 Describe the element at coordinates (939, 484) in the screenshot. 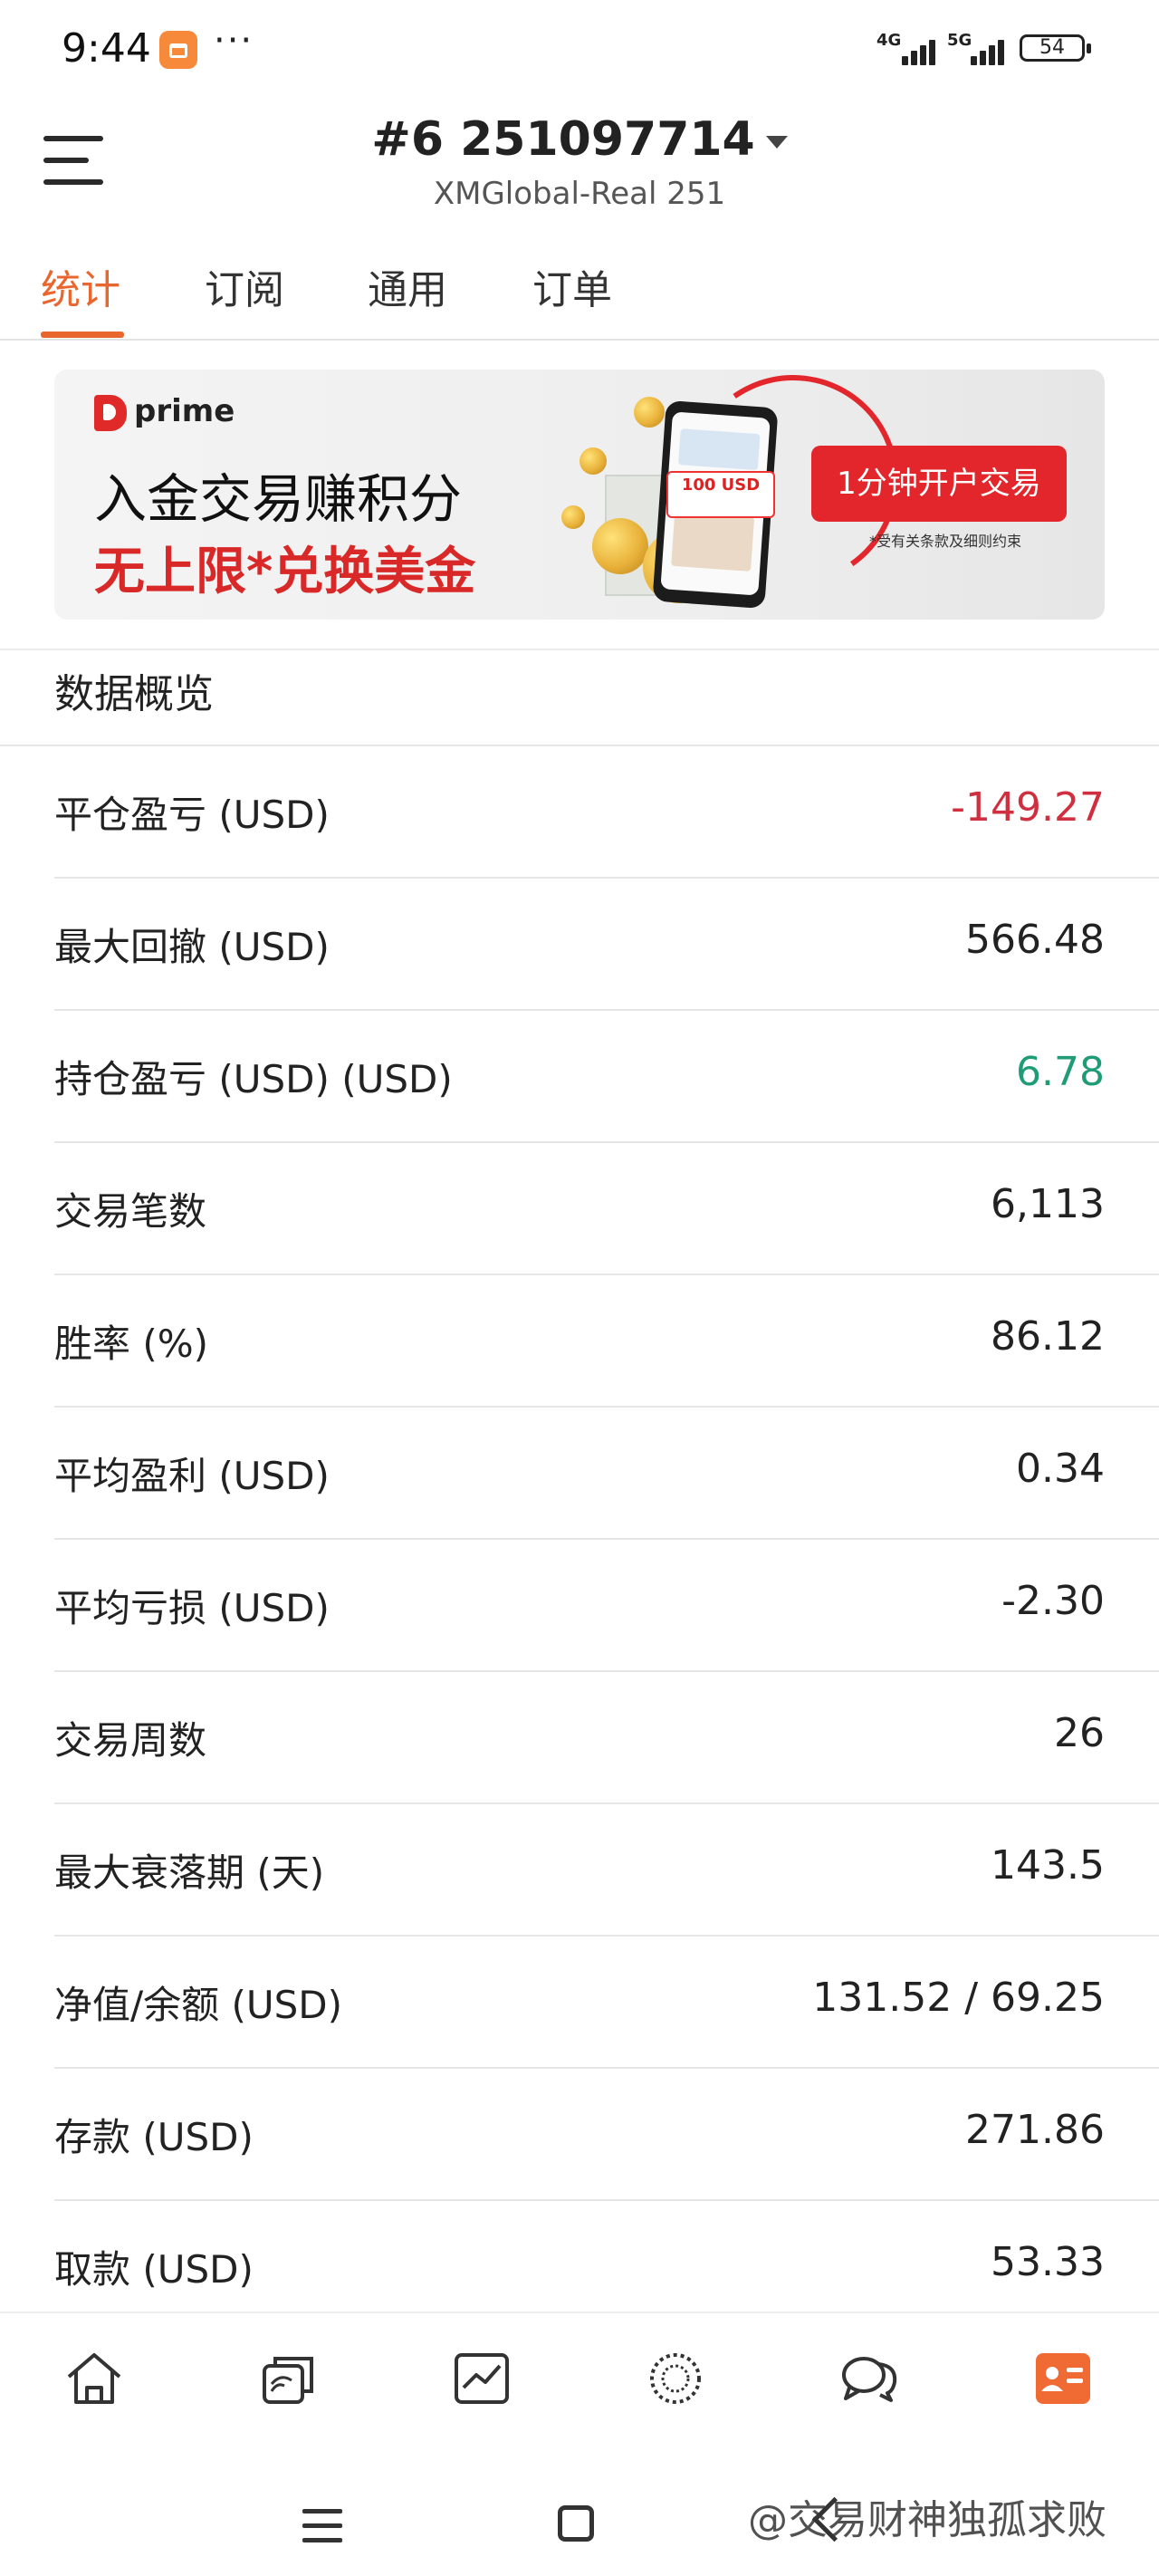

I see `open-account-button: 1分钟开户交易` at that location.